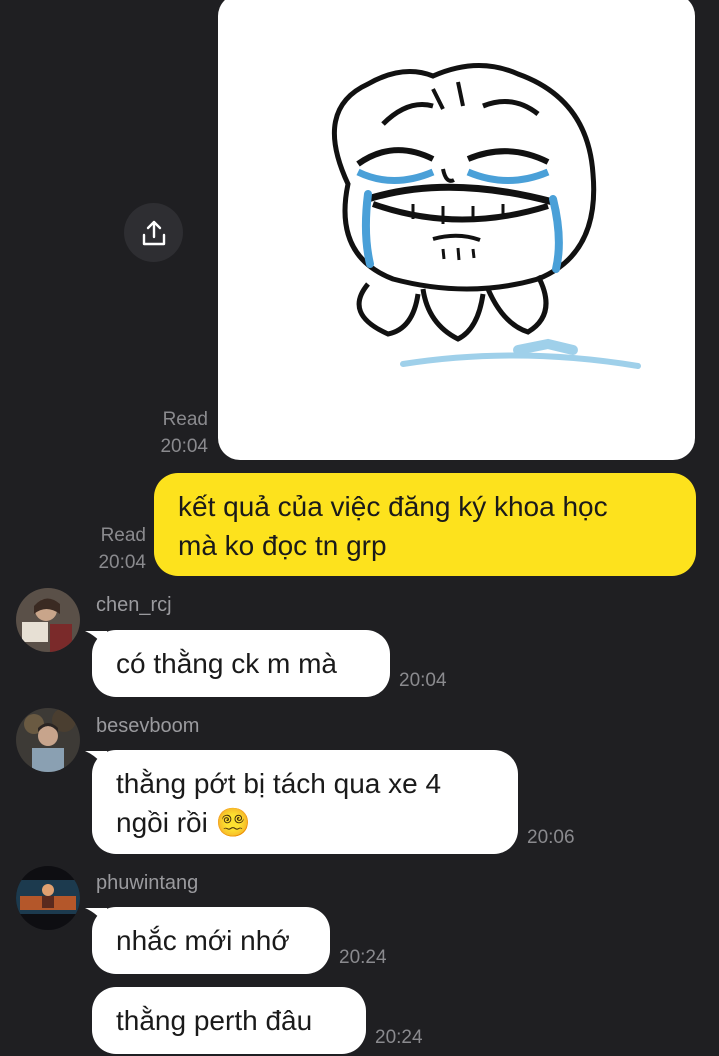  Describe the element at coordinates (48, 898) in the screenshot. I see `avatar-phuwintang` at that location.